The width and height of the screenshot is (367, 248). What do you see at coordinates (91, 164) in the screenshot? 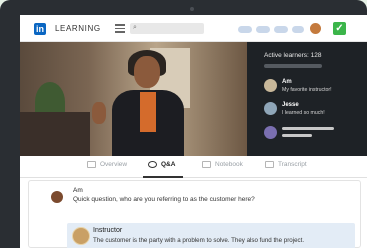
I see `document-icon` at bounding box center [91, 164].